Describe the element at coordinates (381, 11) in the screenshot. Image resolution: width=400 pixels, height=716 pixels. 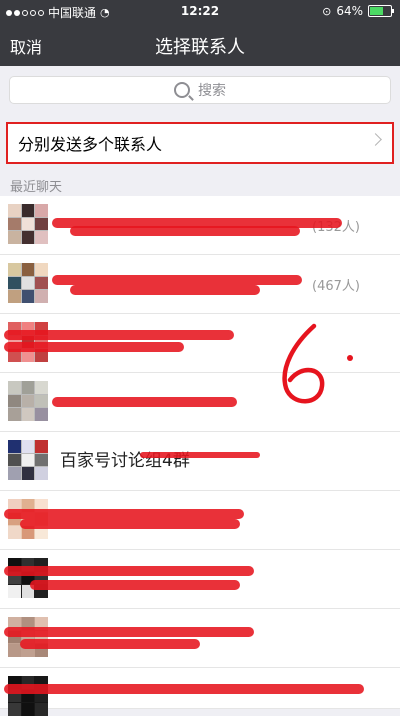
I see `battery-icon` at that location.